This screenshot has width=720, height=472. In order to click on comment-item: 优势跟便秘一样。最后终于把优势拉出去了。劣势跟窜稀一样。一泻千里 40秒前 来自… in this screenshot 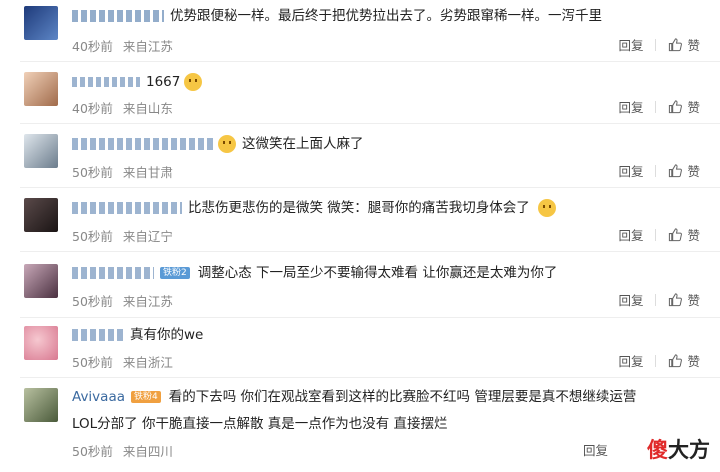, I will do `click(360, 31)`.